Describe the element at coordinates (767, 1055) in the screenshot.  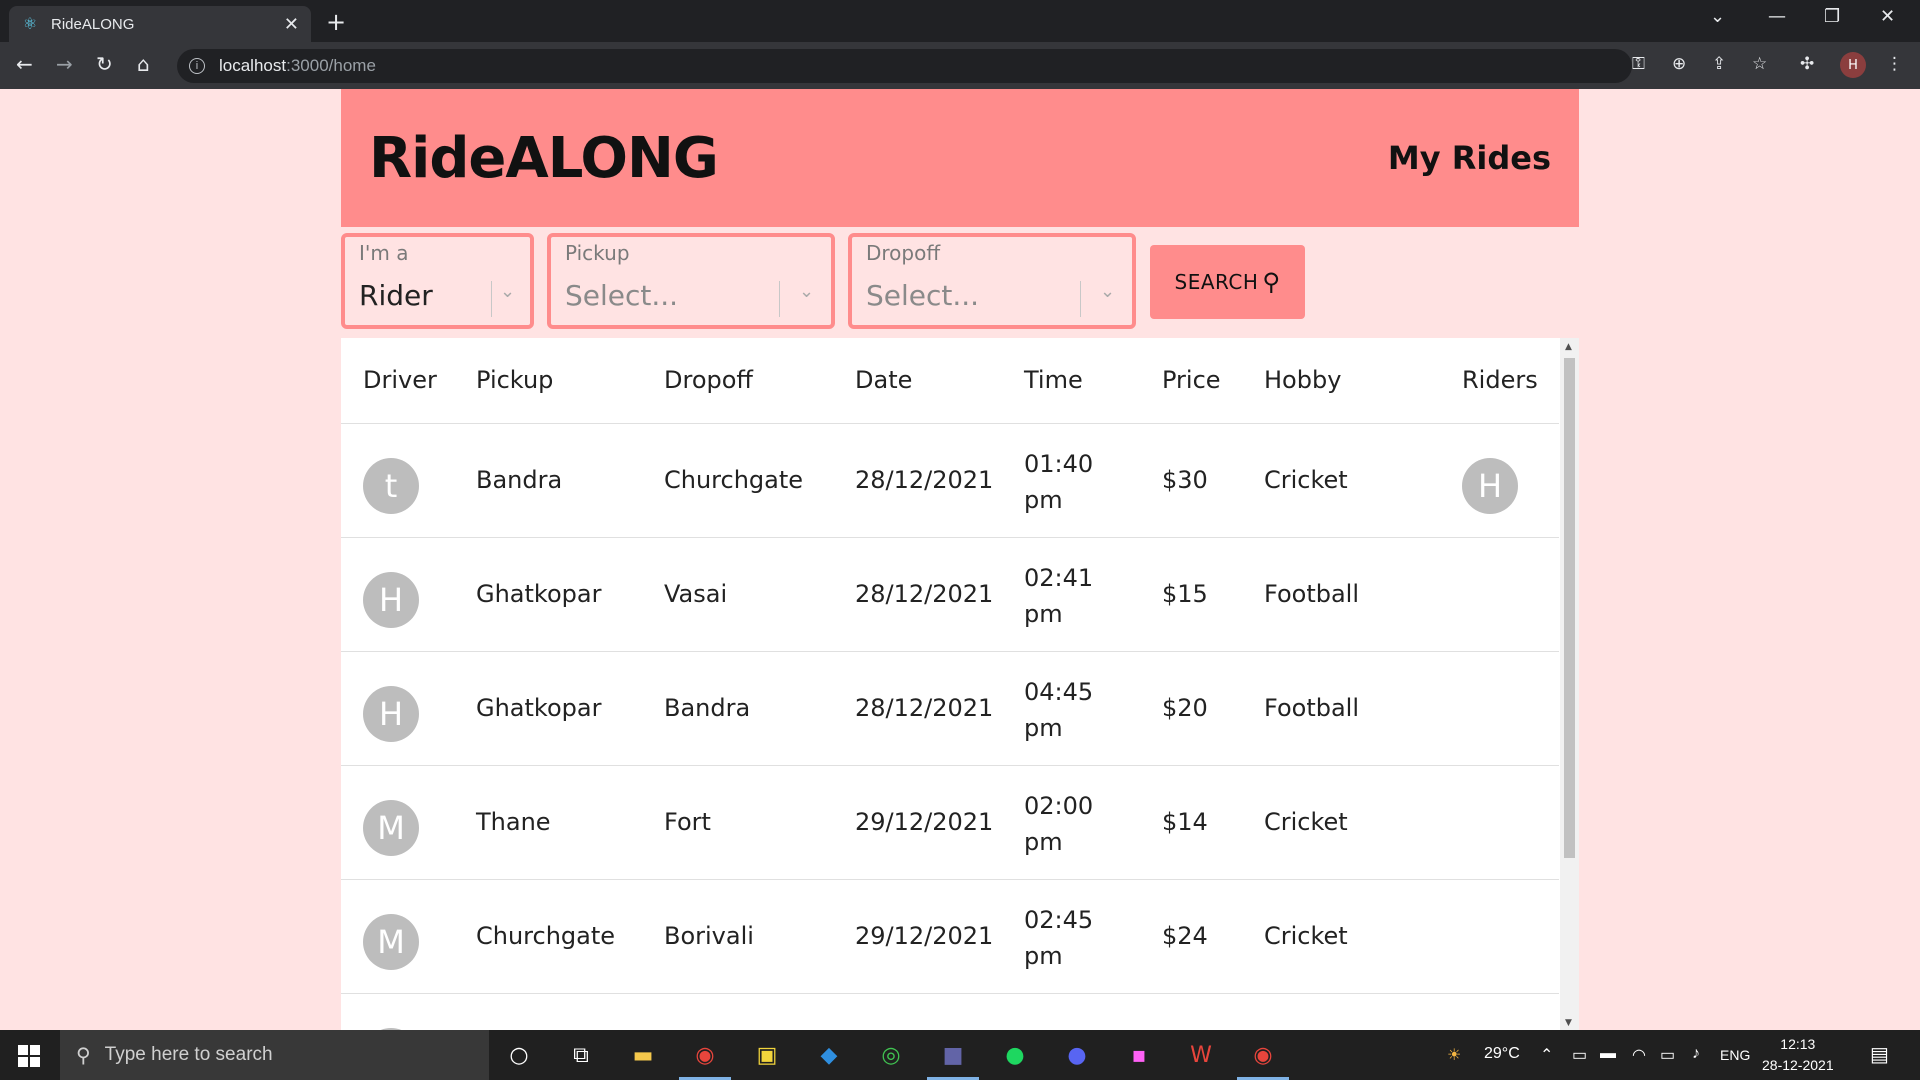
I see `pycharm-icon: ▣` at that location.